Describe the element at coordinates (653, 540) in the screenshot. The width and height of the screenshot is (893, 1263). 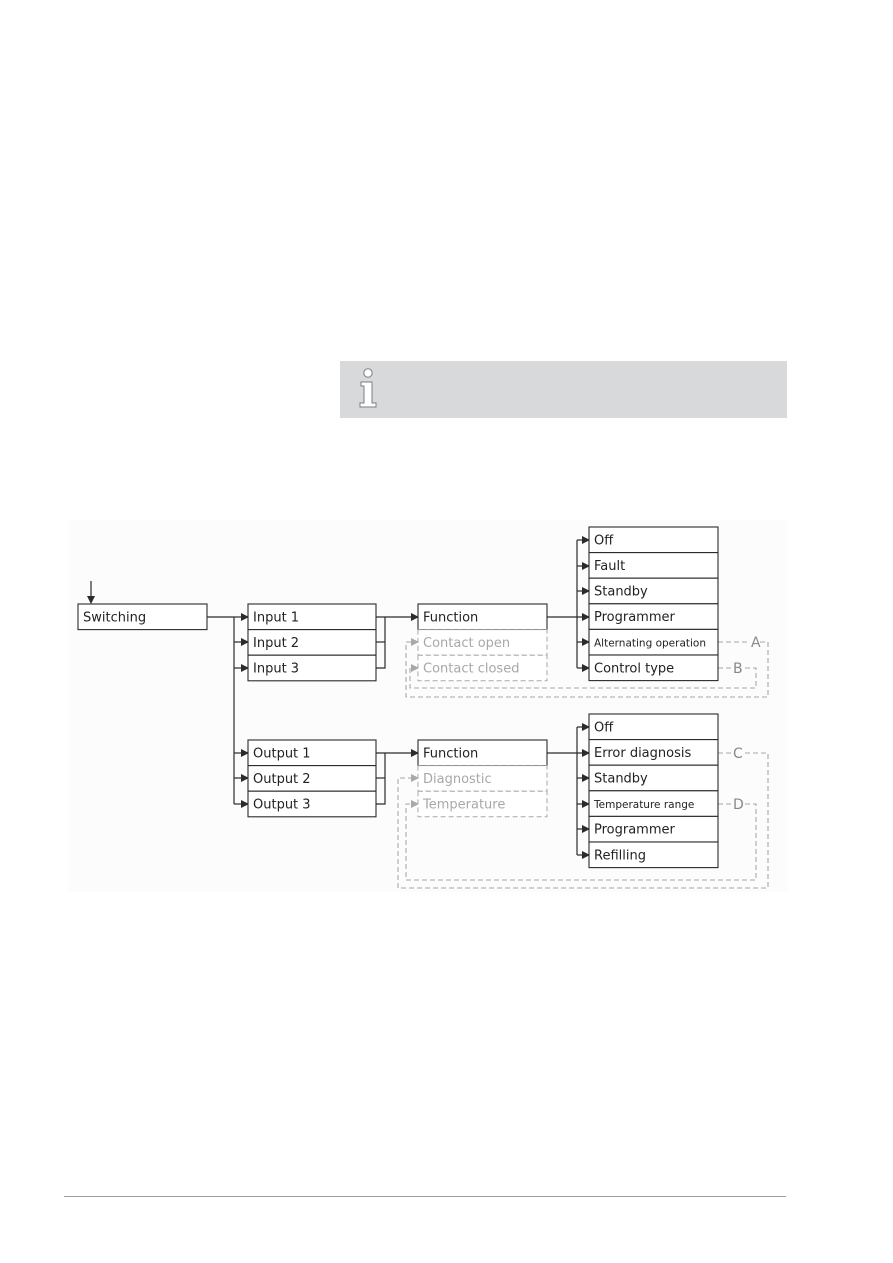
I see `node-in-opt-off: Off` at that location.